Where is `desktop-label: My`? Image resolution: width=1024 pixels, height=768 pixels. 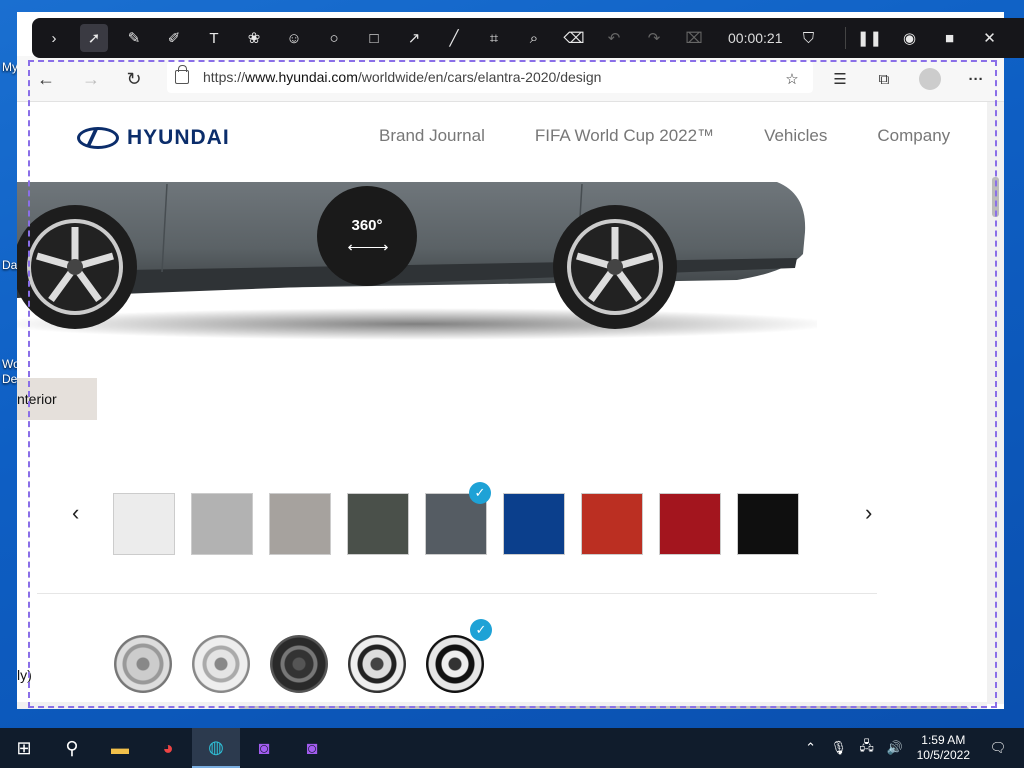 desktop-label: My is located at coordinates (10, 67).